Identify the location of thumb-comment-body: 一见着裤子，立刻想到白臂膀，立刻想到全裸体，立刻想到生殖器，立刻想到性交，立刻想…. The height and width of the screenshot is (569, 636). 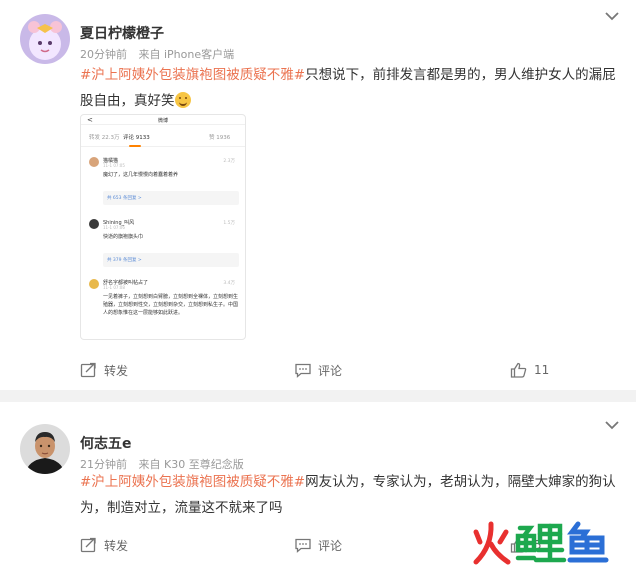
(171, 305).